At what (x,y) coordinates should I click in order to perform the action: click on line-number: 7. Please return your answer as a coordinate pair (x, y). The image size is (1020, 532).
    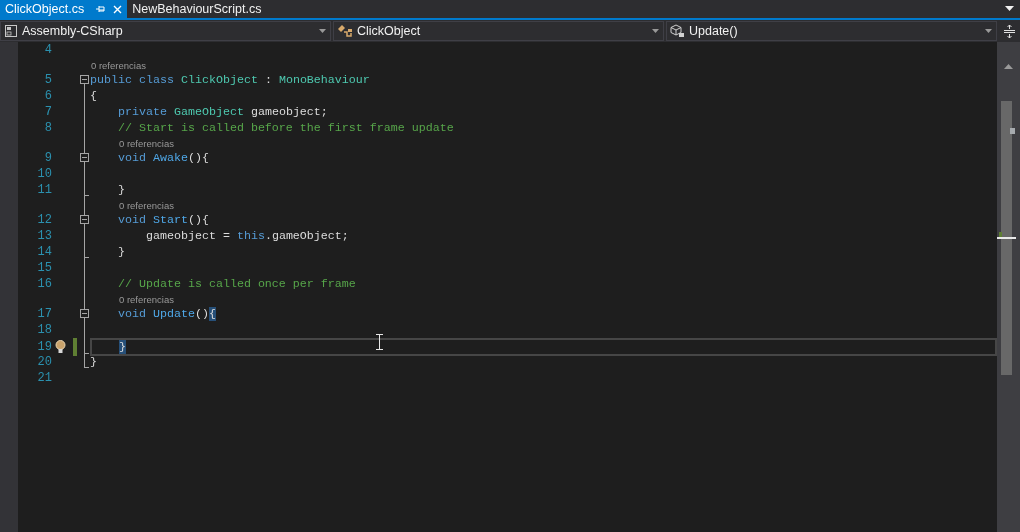
    Looking at the image, I should click on (47, 112).